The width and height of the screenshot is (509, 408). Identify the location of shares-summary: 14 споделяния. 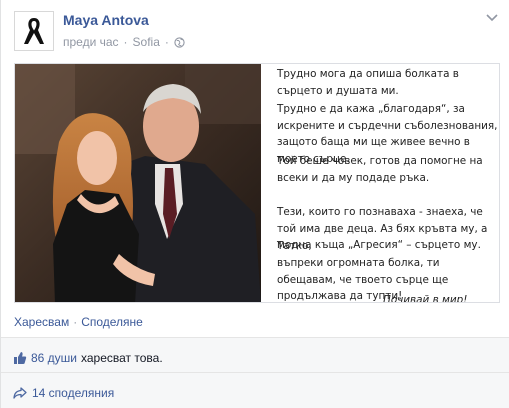
(63, 393).